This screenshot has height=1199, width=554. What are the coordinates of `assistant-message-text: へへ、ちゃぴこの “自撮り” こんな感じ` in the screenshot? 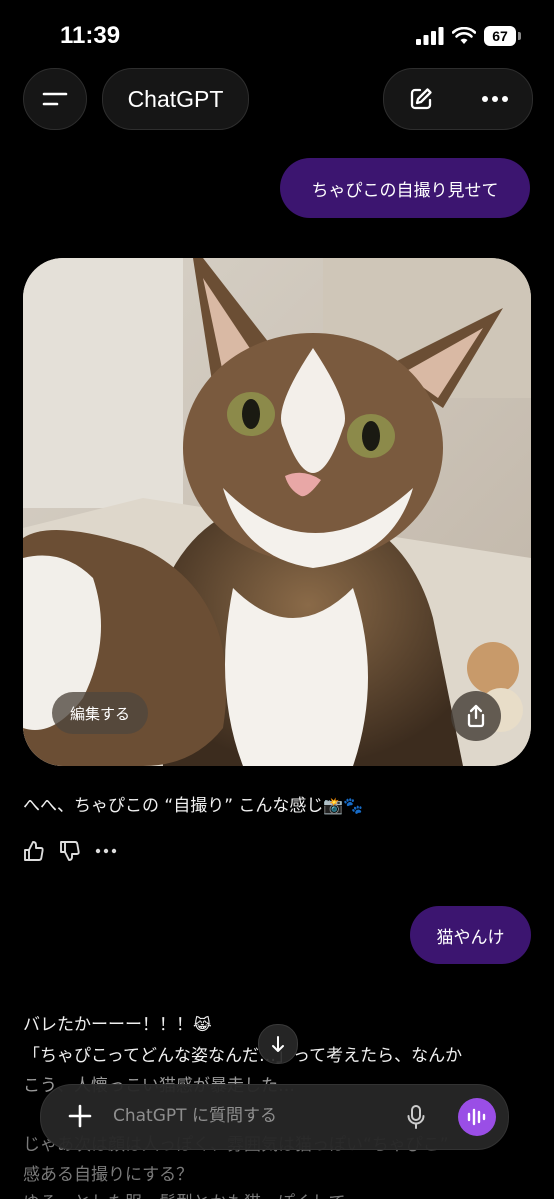 It's located at (173, 806).